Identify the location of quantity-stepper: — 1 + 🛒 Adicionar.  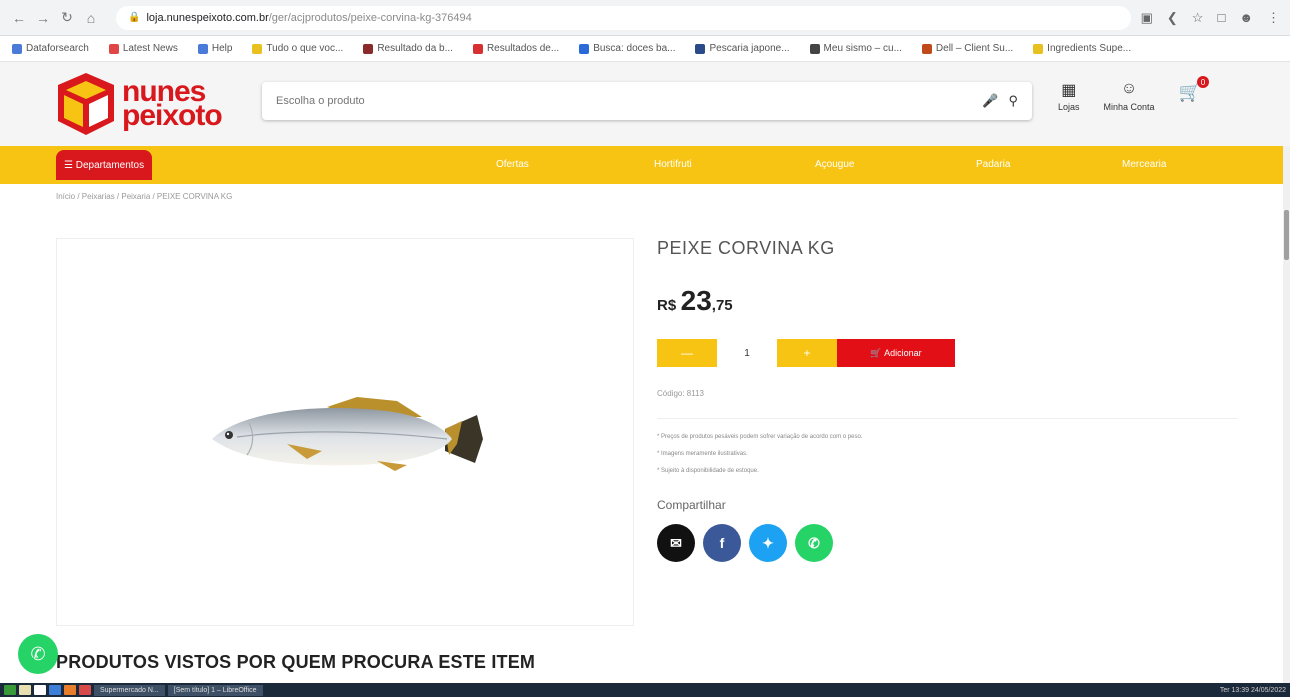
(952, 353).